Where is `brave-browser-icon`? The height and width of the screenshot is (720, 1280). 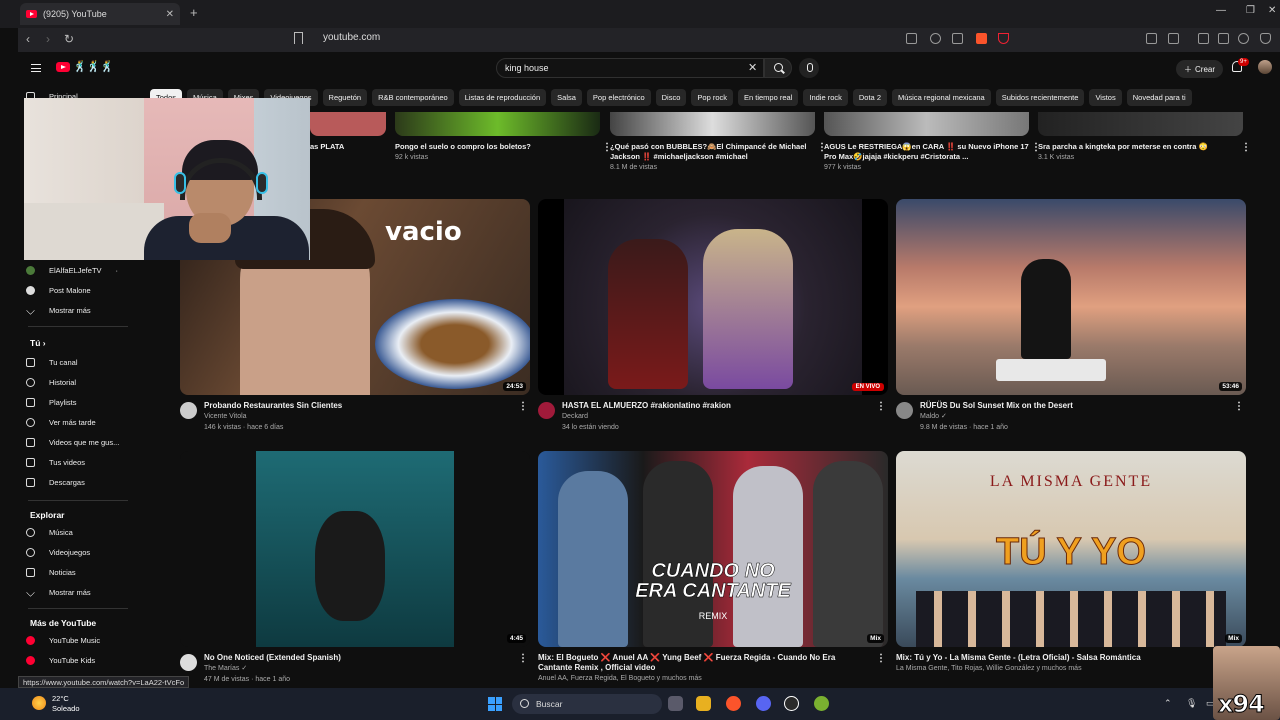
brave-browser-icon is located at coordinates (733, 703).